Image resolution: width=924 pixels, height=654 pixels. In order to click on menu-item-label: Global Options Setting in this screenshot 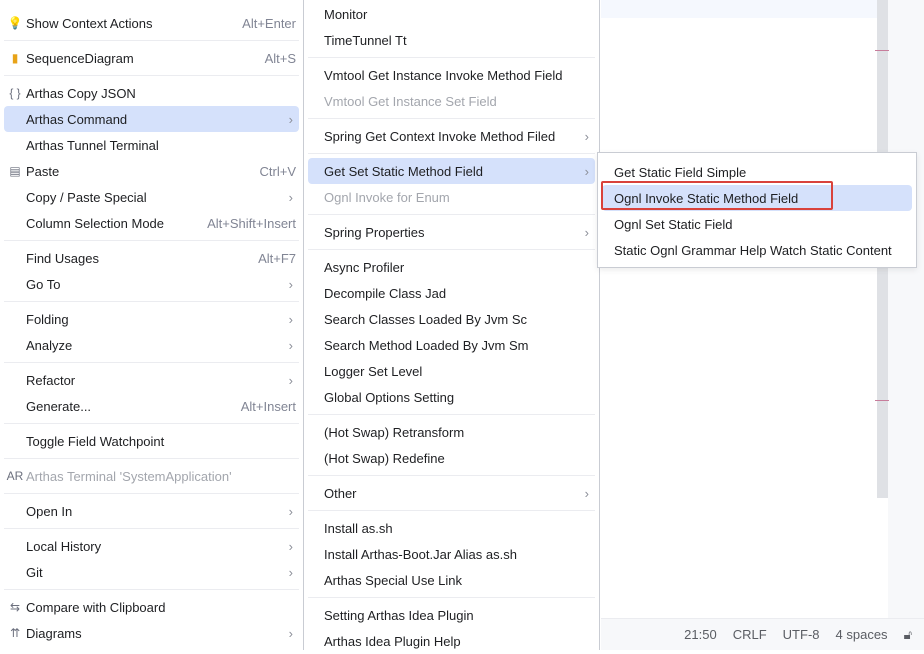, I will do `click(389, 397)`.